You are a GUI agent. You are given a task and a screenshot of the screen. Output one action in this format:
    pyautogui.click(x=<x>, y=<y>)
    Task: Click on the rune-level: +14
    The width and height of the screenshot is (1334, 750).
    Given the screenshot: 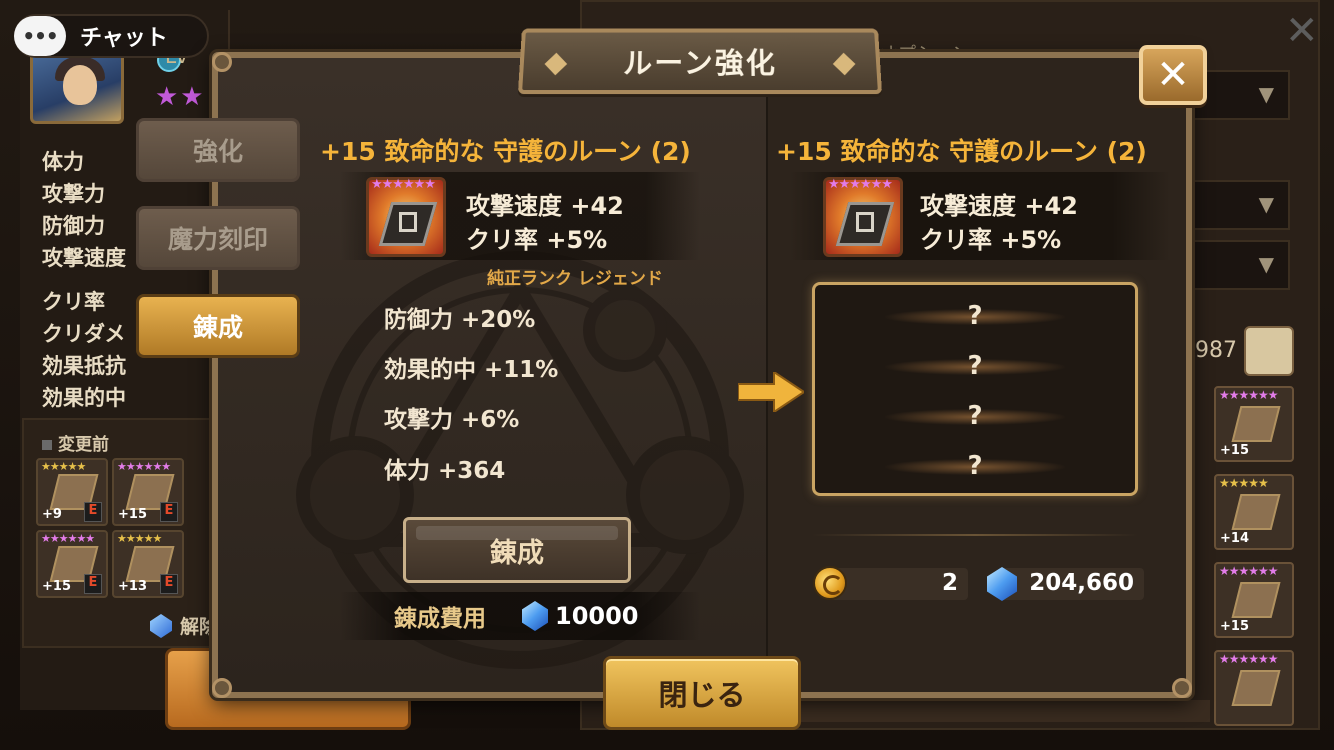 What is the action you would take?
    pyautogui.click(x=1234, y=538)
    